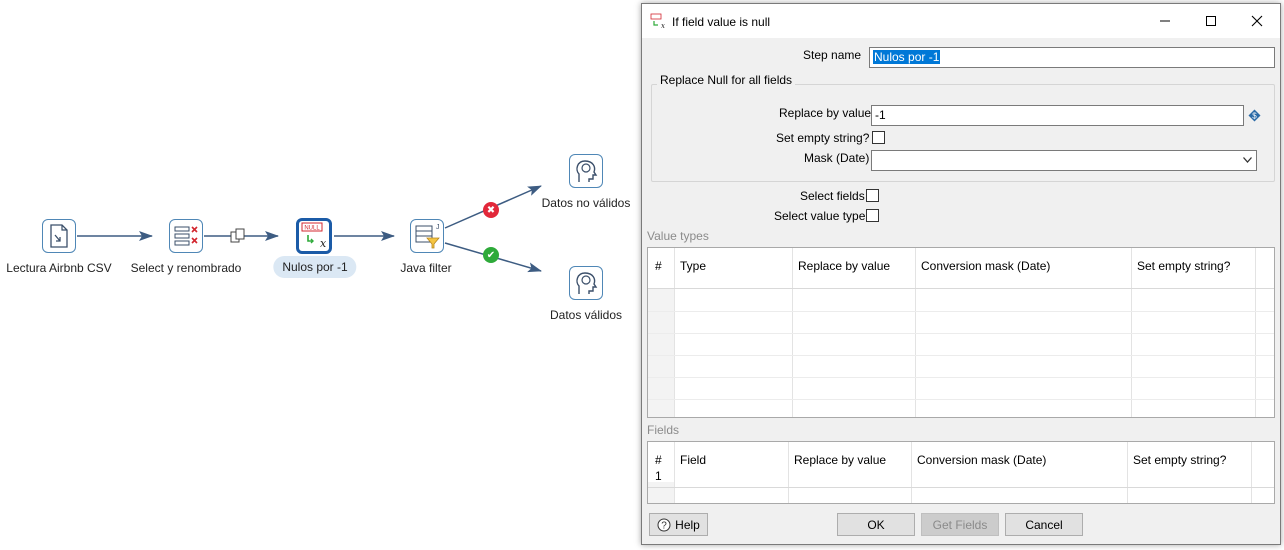 Image resolution: width=1284 pixels, height=550 pixels. Describe the element at coordinates (438, 227) in the screenshot. I see `svg-text: J` at that location.